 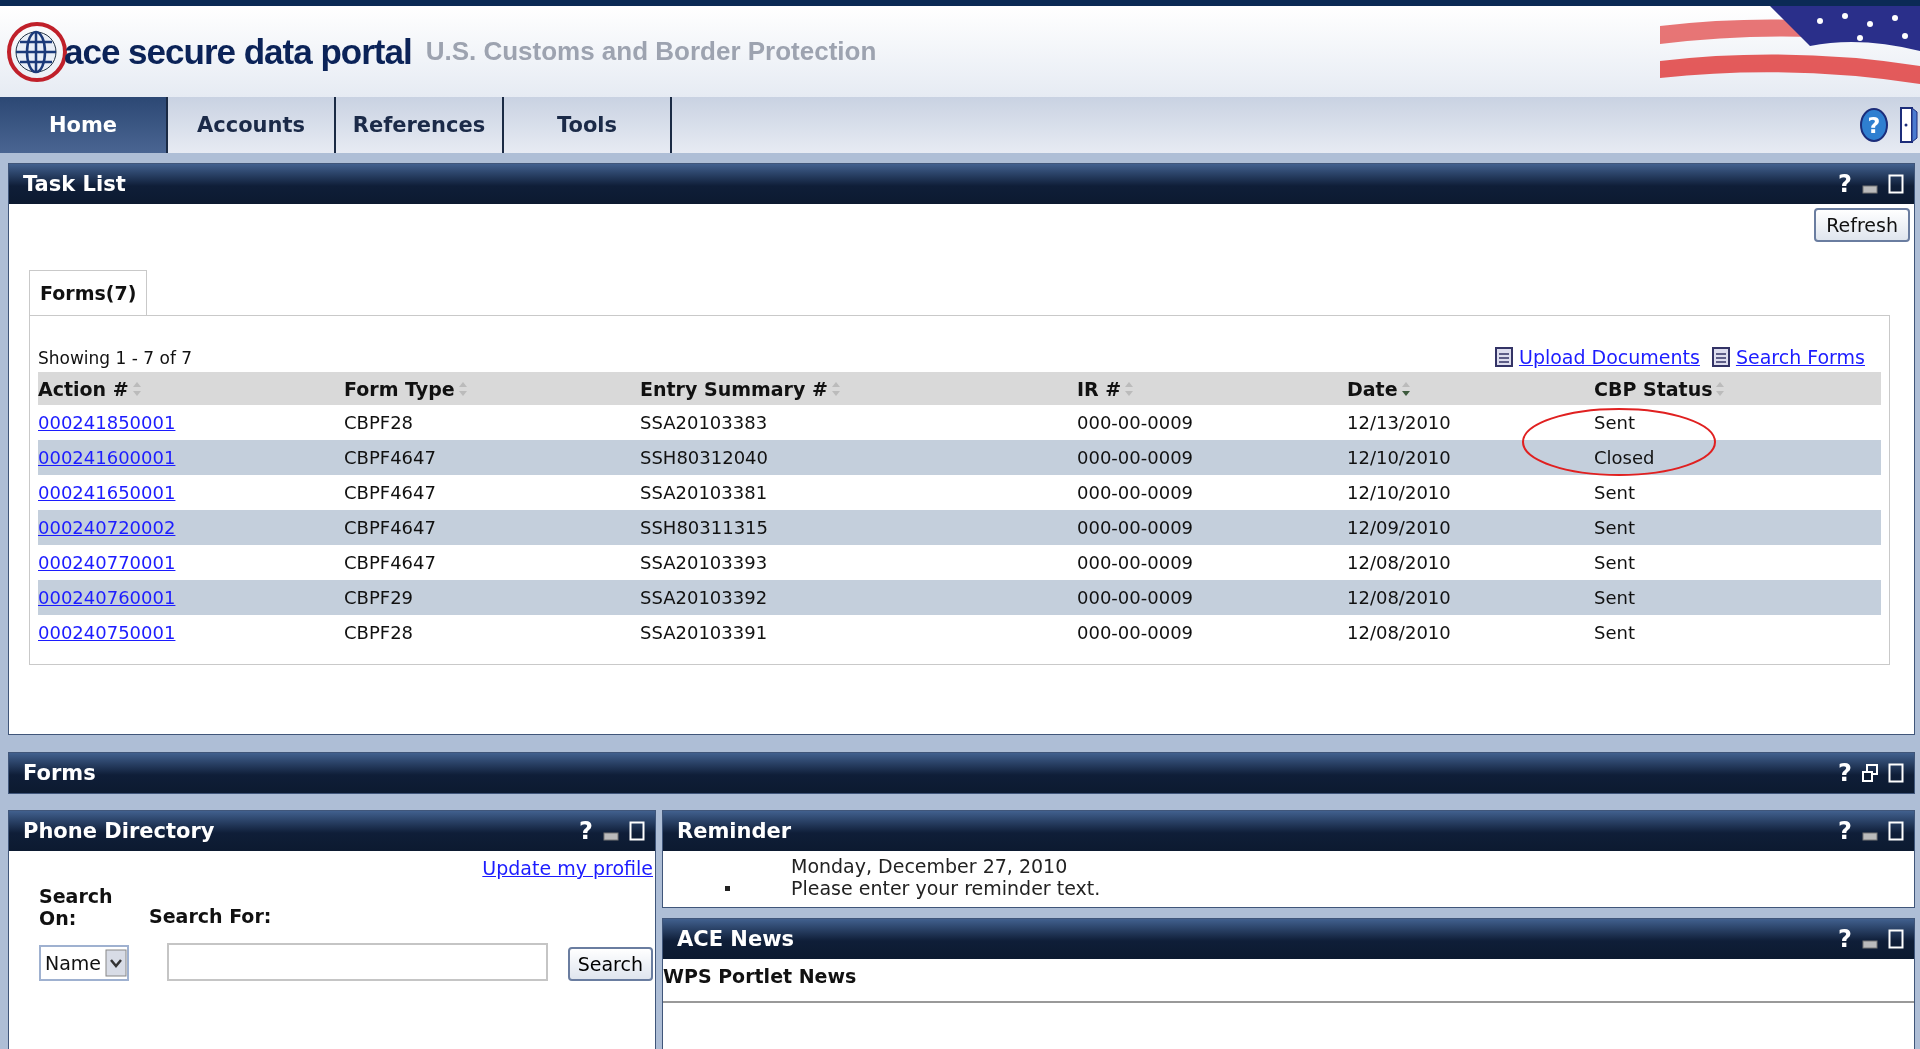 What do you see at coordinates (1788, 357) in the screenshot?
I see `form-link: Search Forms` at bounding box center [1788, 357].